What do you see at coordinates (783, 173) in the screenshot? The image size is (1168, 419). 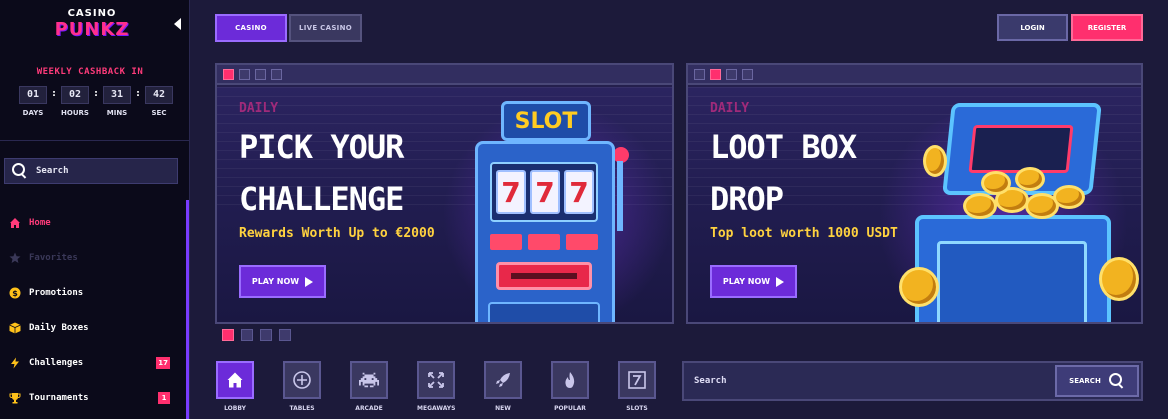 I see `banner-title: LOOT BOX DROP` at bounding box center [783, 173].